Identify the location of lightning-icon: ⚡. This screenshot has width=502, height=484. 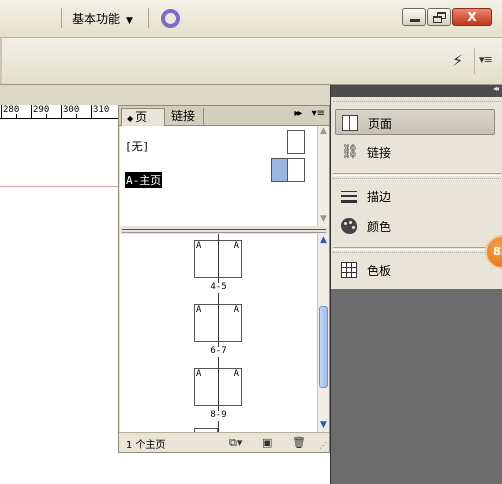
(457, 60).